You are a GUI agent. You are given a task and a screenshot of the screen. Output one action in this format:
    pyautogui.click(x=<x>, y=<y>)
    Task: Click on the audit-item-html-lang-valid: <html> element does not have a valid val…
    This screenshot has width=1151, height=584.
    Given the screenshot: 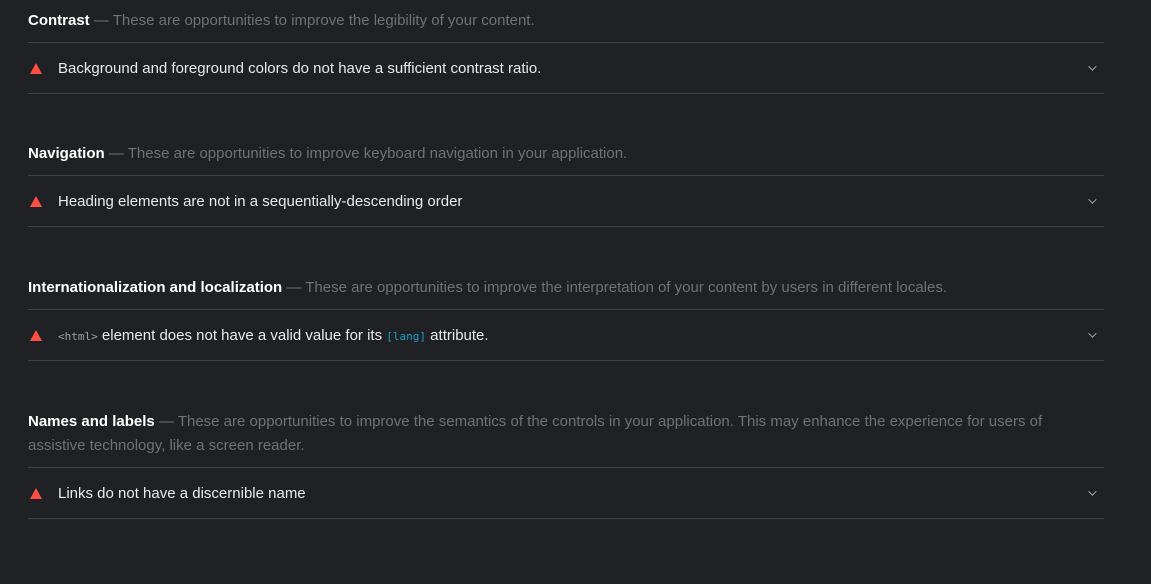 What is the action you would take?
    pyautogui.click(x=566, y=335)
    